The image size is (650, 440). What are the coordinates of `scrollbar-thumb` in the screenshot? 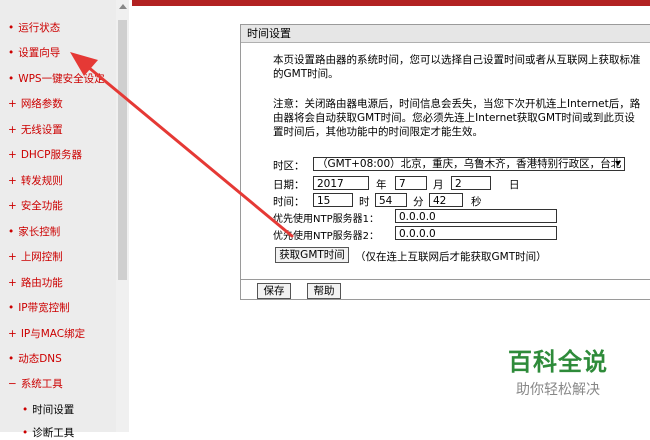 It's located at (122, 150).